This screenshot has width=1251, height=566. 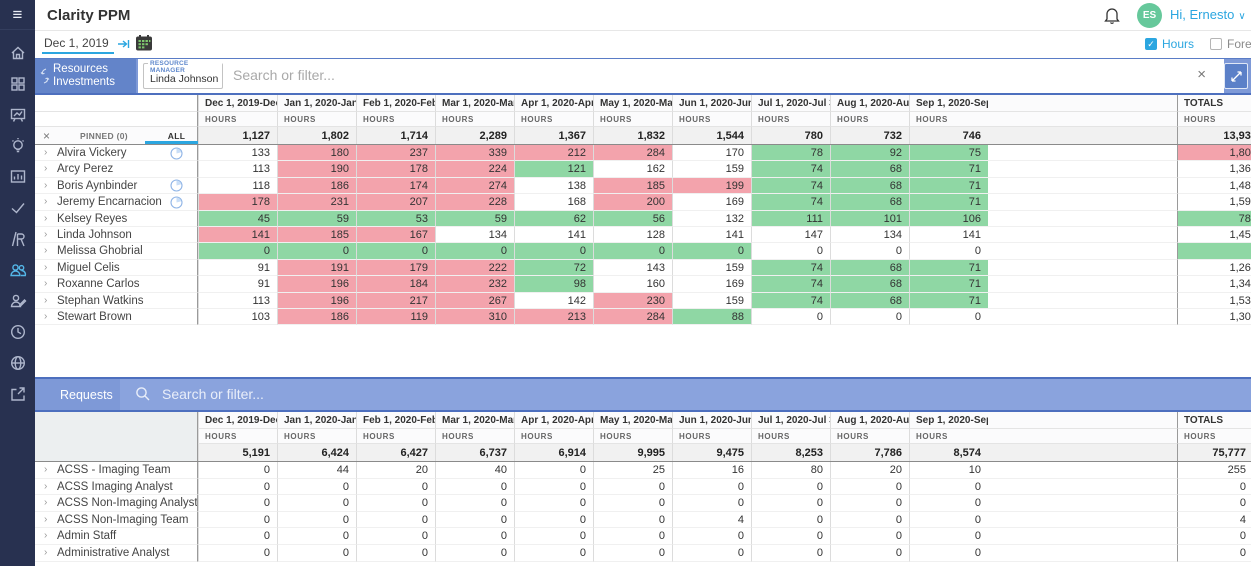 What do you see at coordinates (237, 284) in the screenshot?
I see `grid-cell: 91` at bounding box center [237, 284].